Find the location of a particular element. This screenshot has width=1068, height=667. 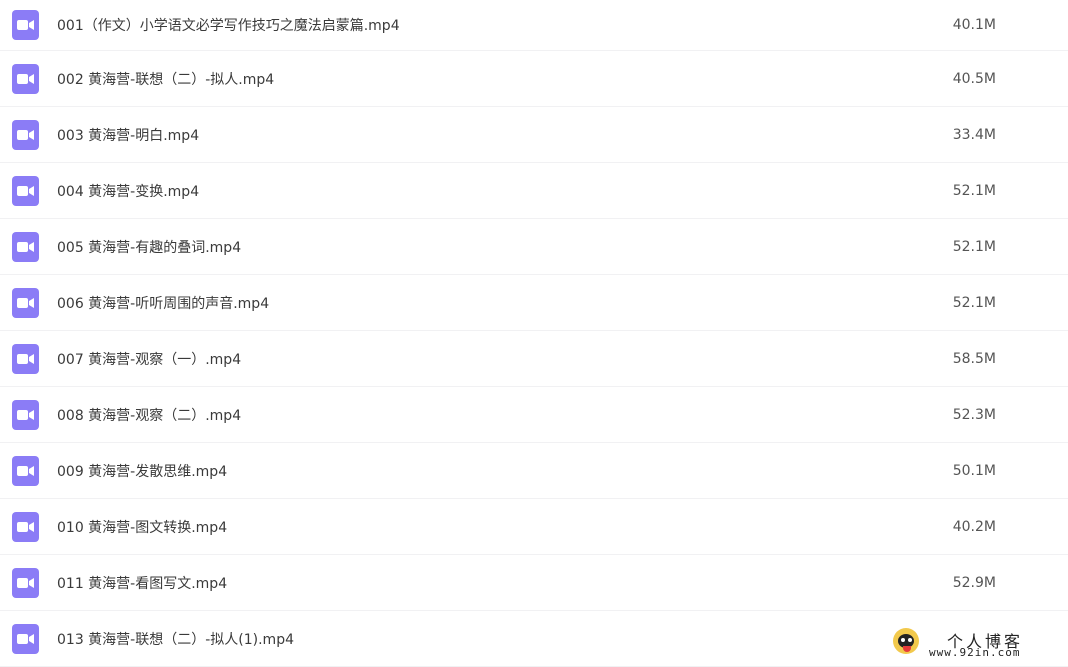

file-size: 33.4M is located at coordinates (974, 134).